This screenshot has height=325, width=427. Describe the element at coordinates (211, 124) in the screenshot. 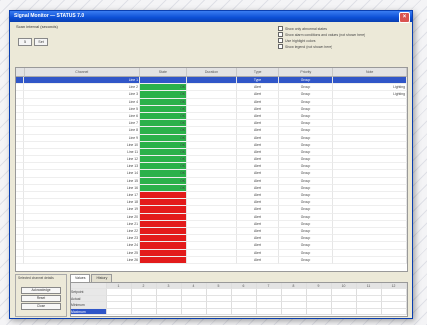

I see `table-row: Line 7 OK Alert Group` at that location.